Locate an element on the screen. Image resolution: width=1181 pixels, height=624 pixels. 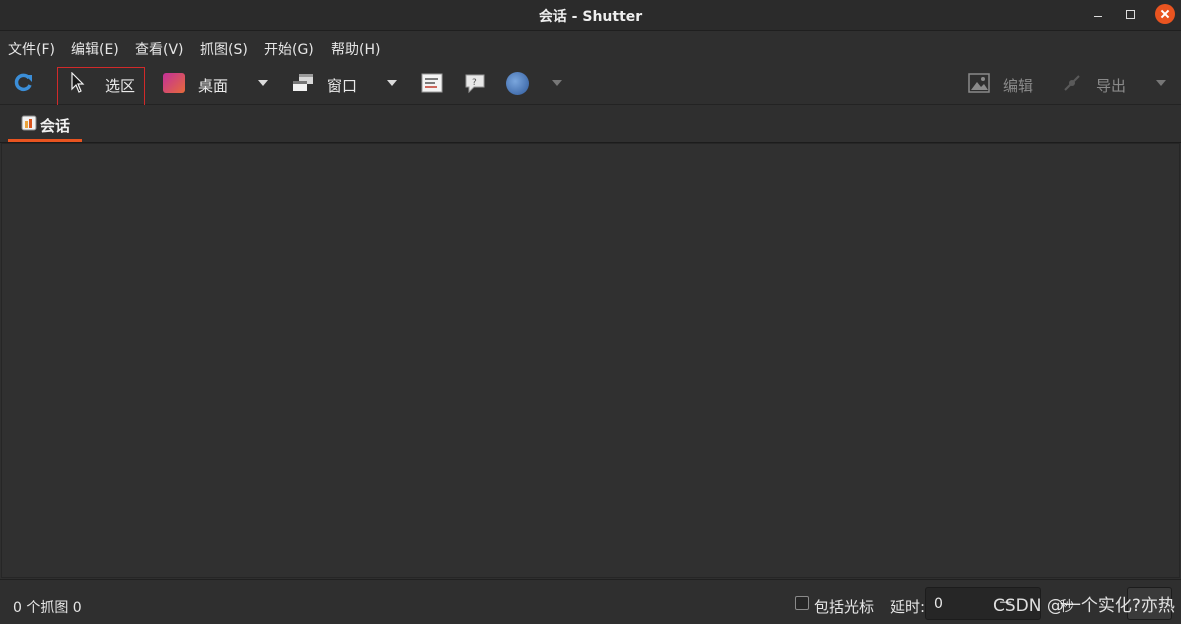
menu-capture: 抓图(S) is located at coordinates (224, 49).